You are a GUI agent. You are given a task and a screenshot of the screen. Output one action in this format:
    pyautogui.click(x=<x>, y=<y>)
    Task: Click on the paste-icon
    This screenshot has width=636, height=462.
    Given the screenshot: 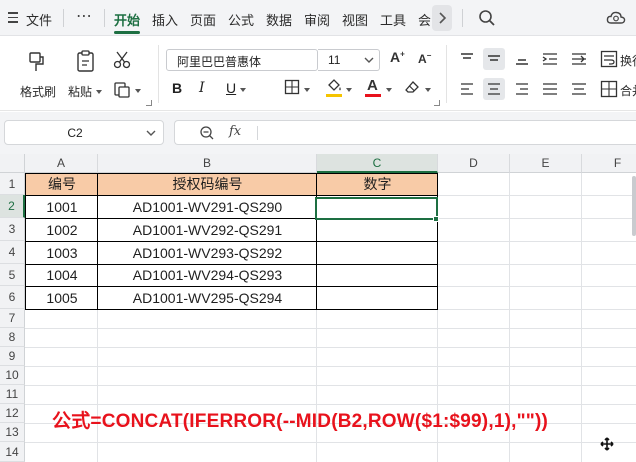 What is the action you would take?
    pyautogui.click(x=86, y=61)
    